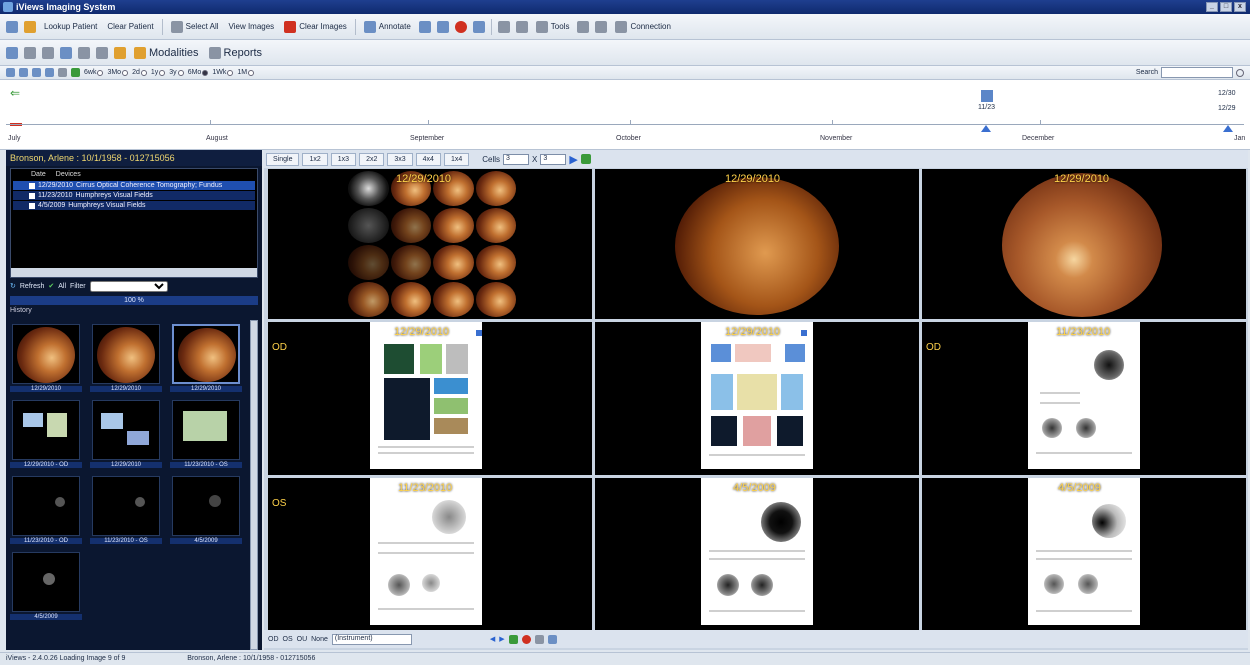 The width and height of the screenshot is (1250, 665). I want to click on calendar-icon, so click(62, 72).